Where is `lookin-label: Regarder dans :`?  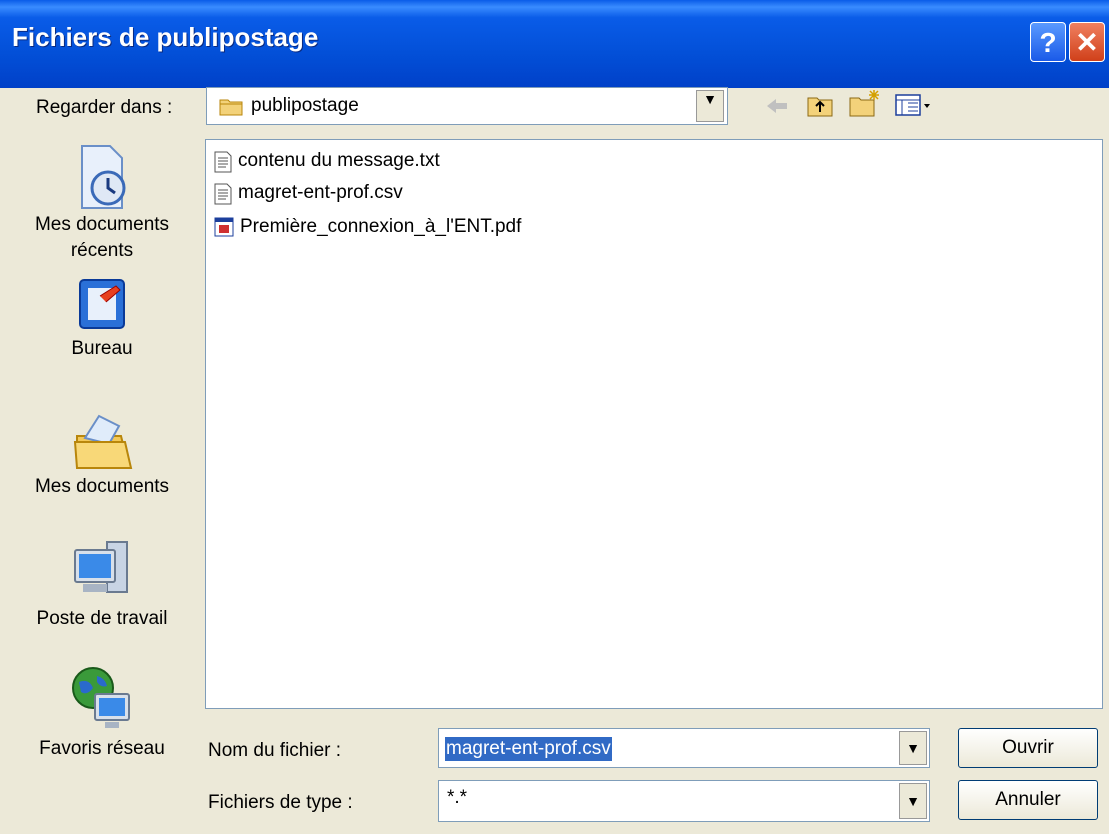 lookin-label: Regarder dans : is located at coordinates (104, 107).